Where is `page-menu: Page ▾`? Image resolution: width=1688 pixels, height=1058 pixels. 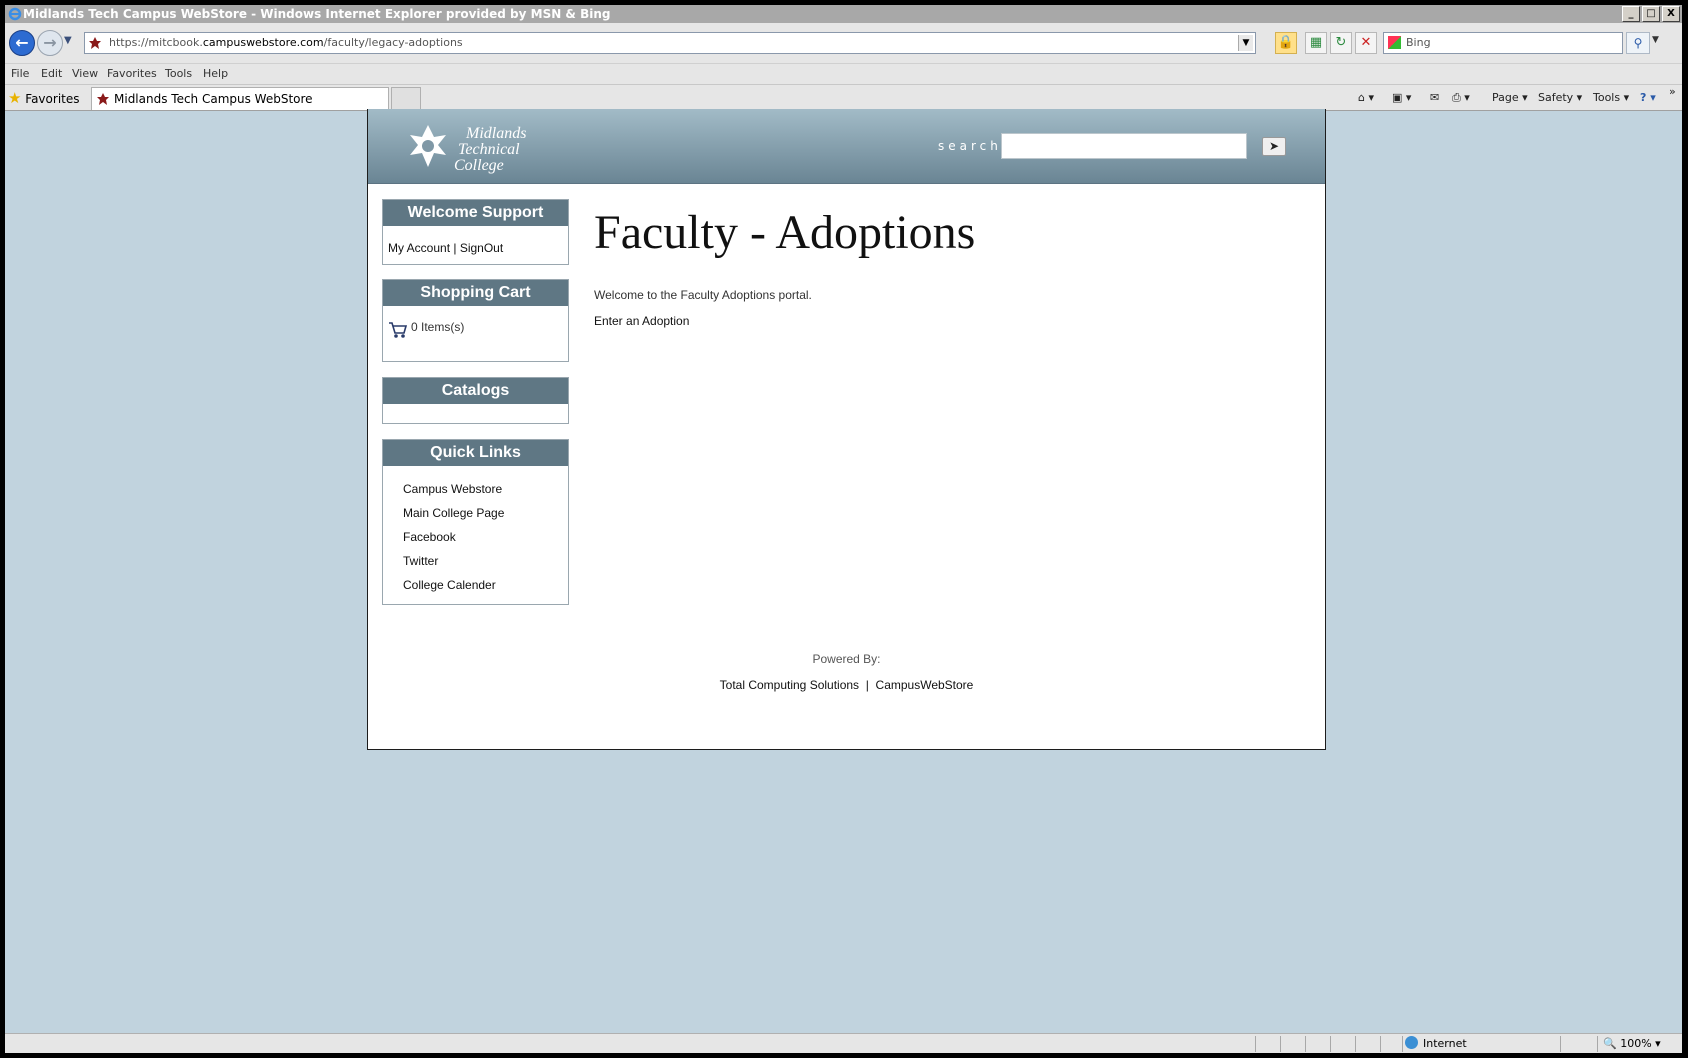
page-menu: Page ▾ is located at coordinates (1510, 97).